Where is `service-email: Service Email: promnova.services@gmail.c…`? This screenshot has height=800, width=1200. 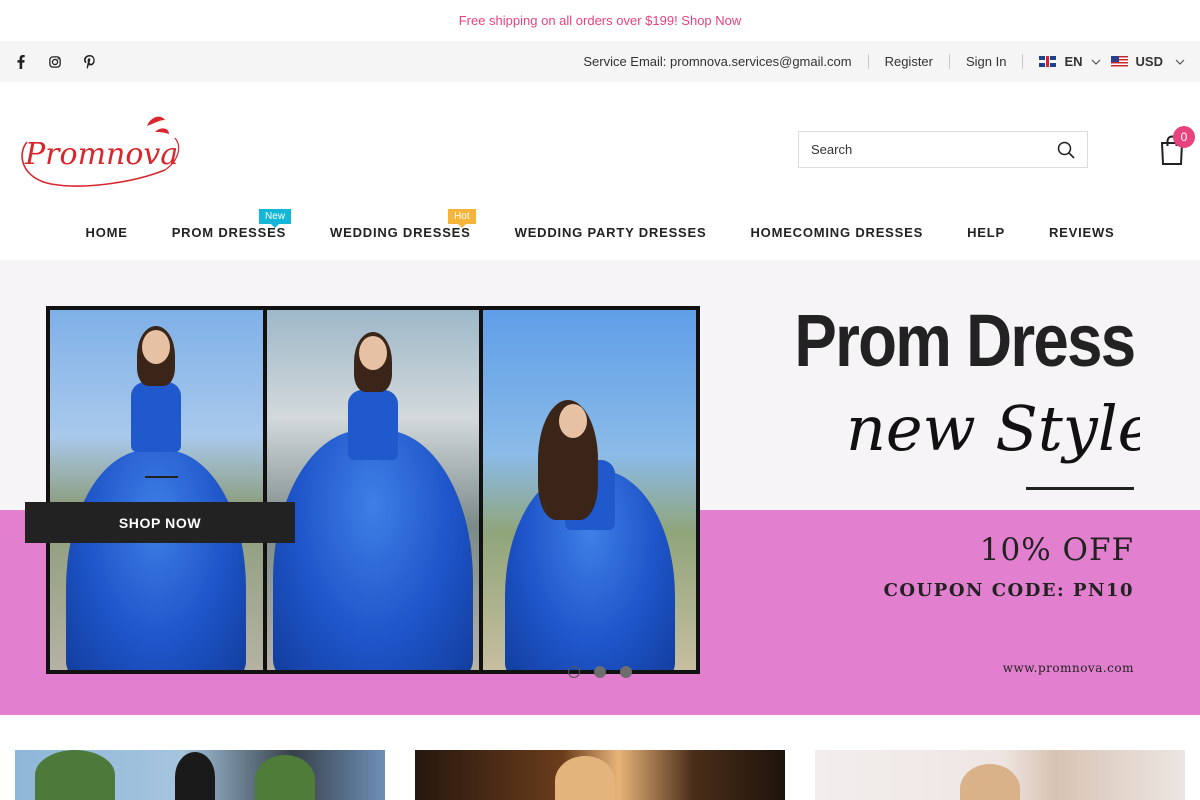 service-email: Service Email: promnova.services@gmail.c… is located at coordinates (717, 61).